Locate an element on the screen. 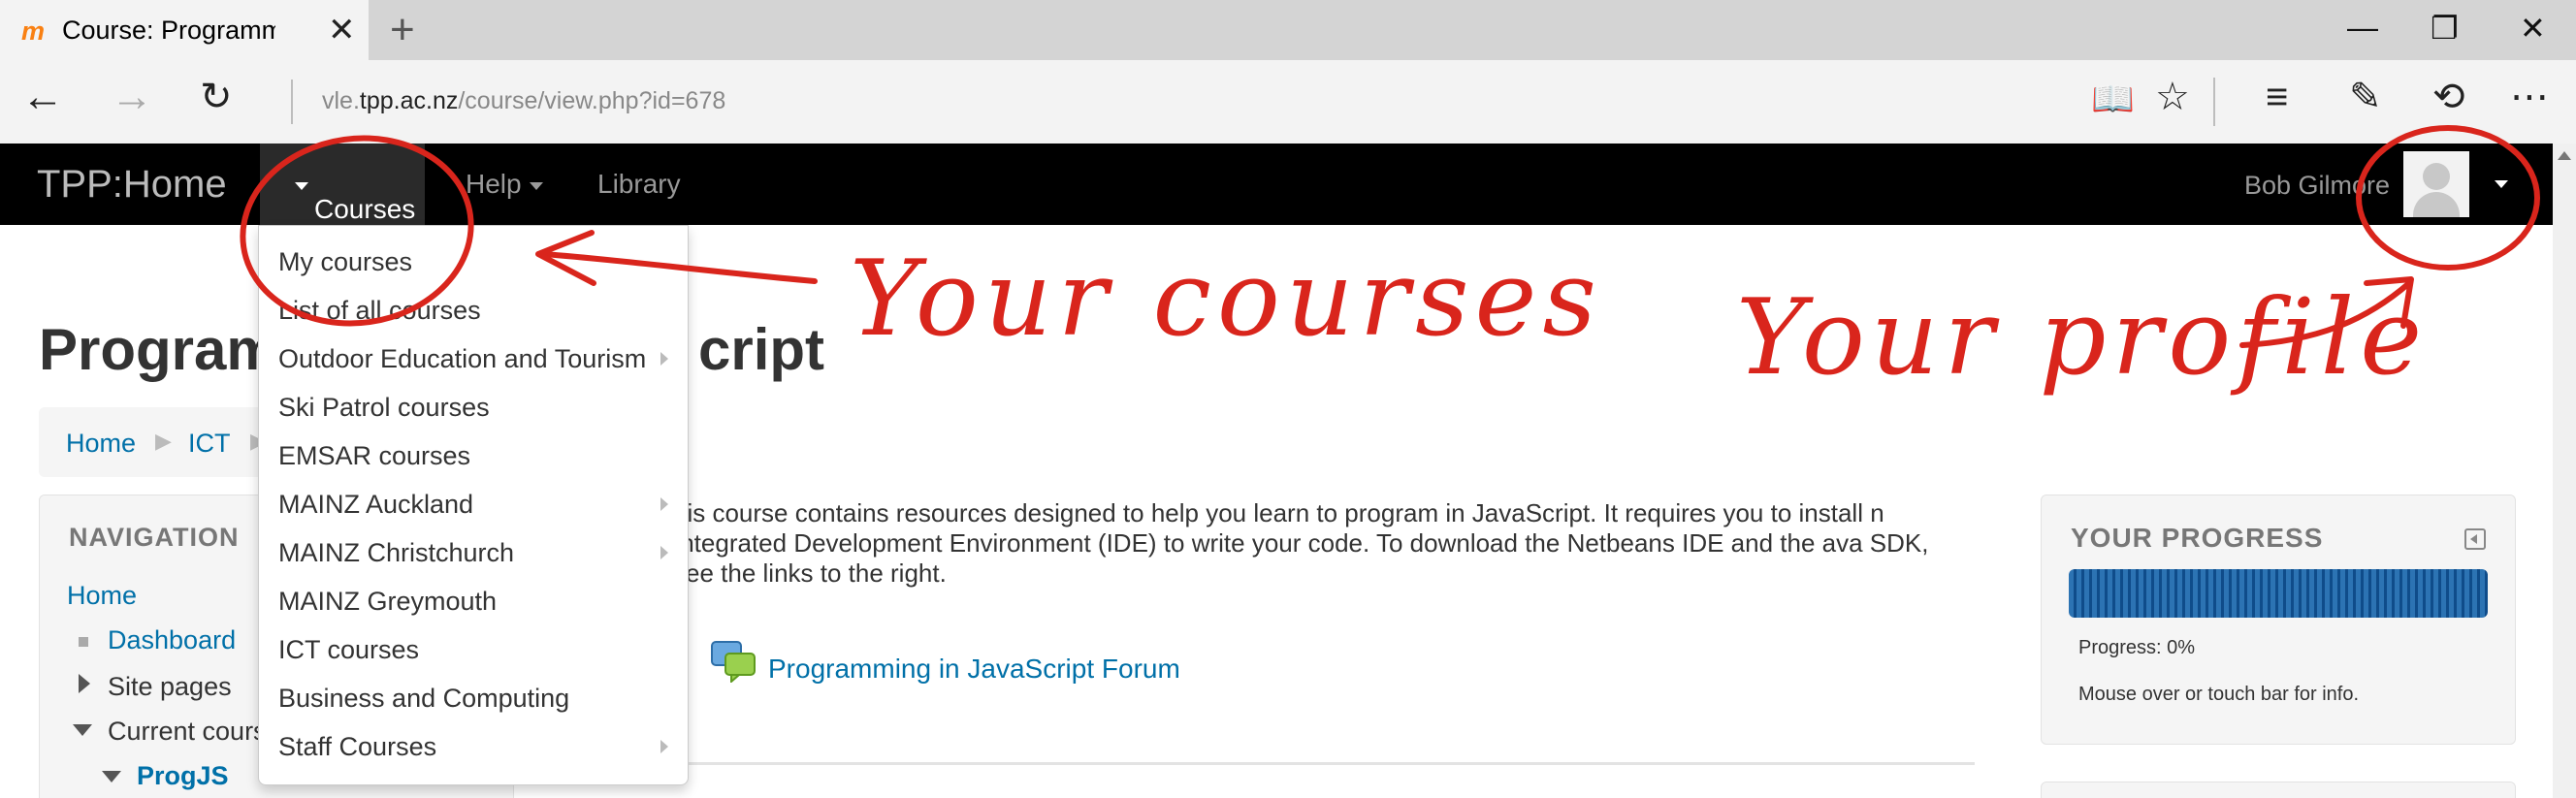 The width and height of the screenshot is (2576, 798). menu-item-list-of-all-courses: List of all courses is located at coordinates (474, 310).